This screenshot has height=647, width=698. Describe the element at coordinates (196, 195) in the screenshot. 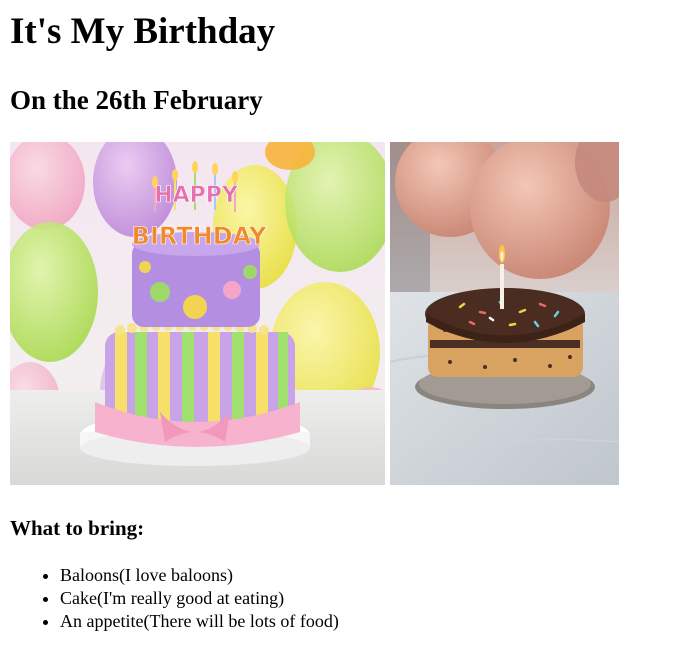

I see `svg-text: HAPPY` at that location.